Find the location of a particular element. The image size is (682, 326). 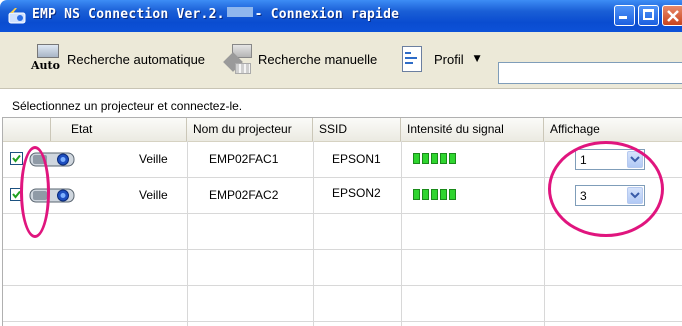

header-signal: Intensité du signal is located at coordinates (472, 129).